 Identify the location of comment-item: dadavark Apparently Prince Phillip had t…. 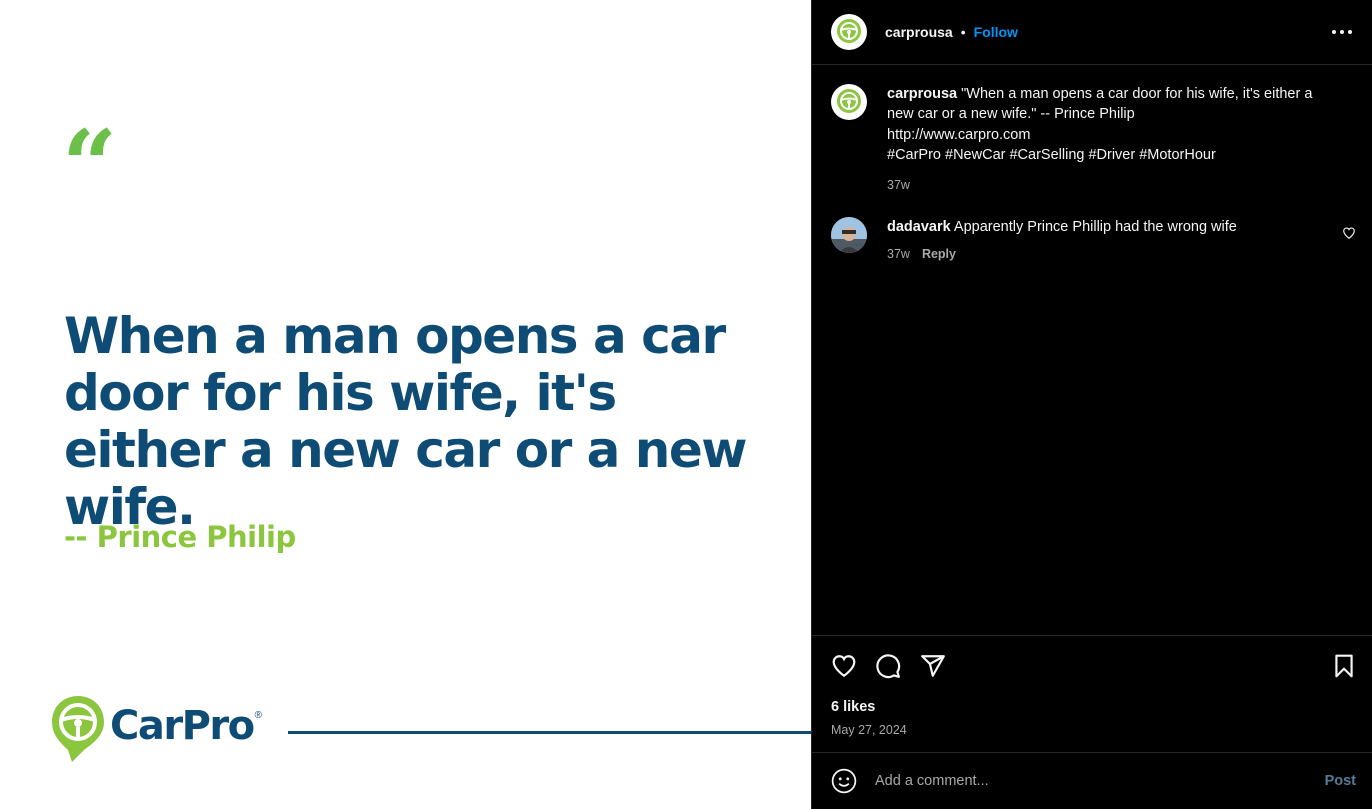
(1093, 240).